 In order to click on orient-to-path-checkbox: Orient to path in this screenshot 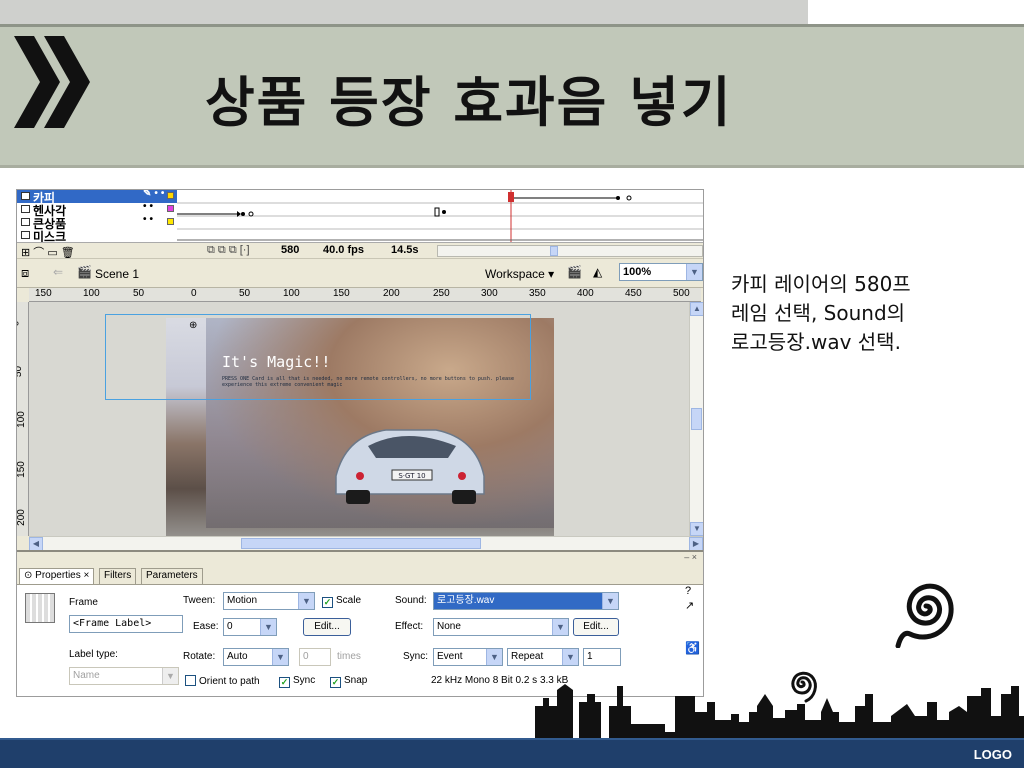, I will do `click(222, 681)`.